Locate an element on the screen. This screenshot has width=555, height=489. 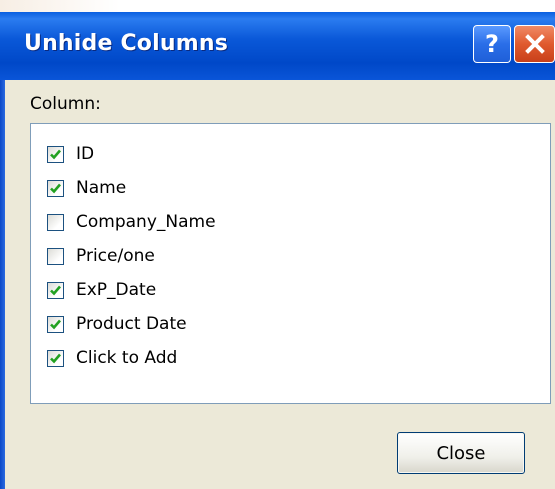
window-frame-left is located at coordinates (2, 284).